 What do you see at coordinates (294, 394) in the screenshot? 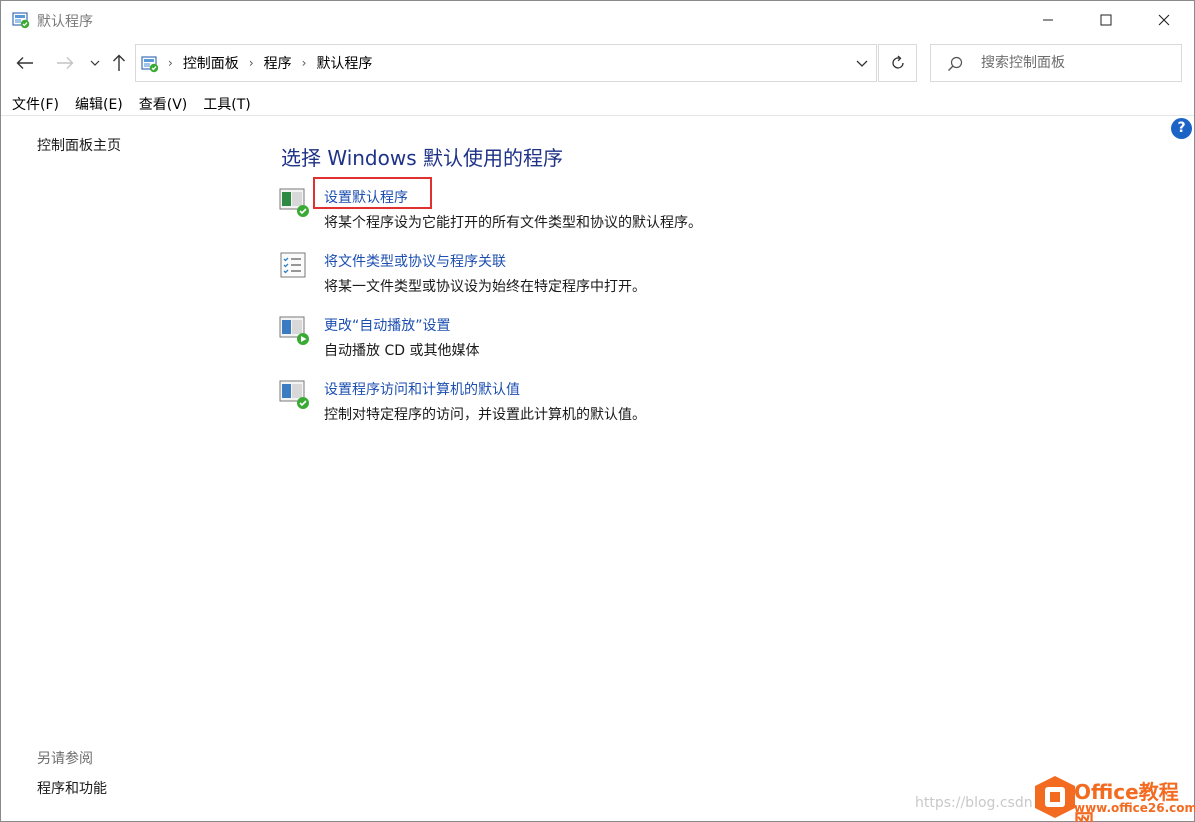
I see `program-access-icon` at bounding box center [294, 394].